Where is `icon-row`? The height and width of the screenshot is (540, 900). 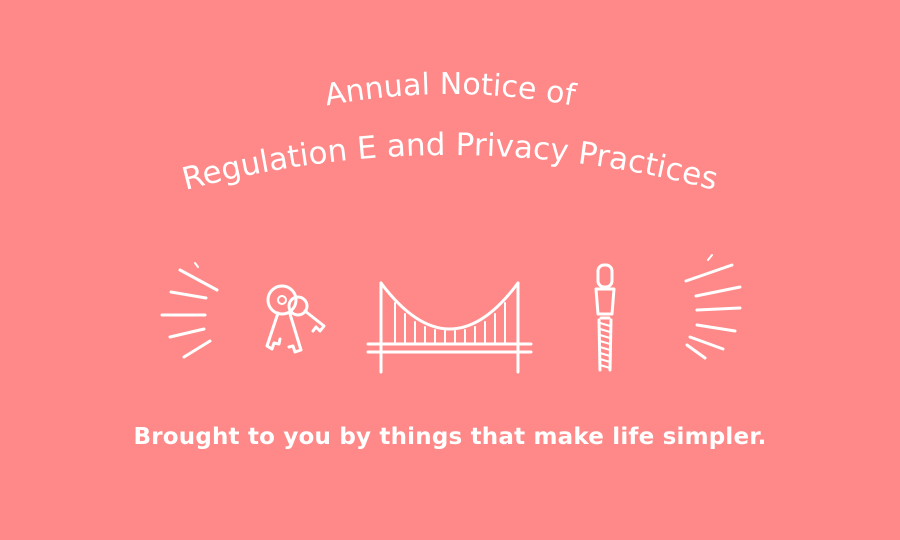
icon-row is located at coordinates (451, 314).